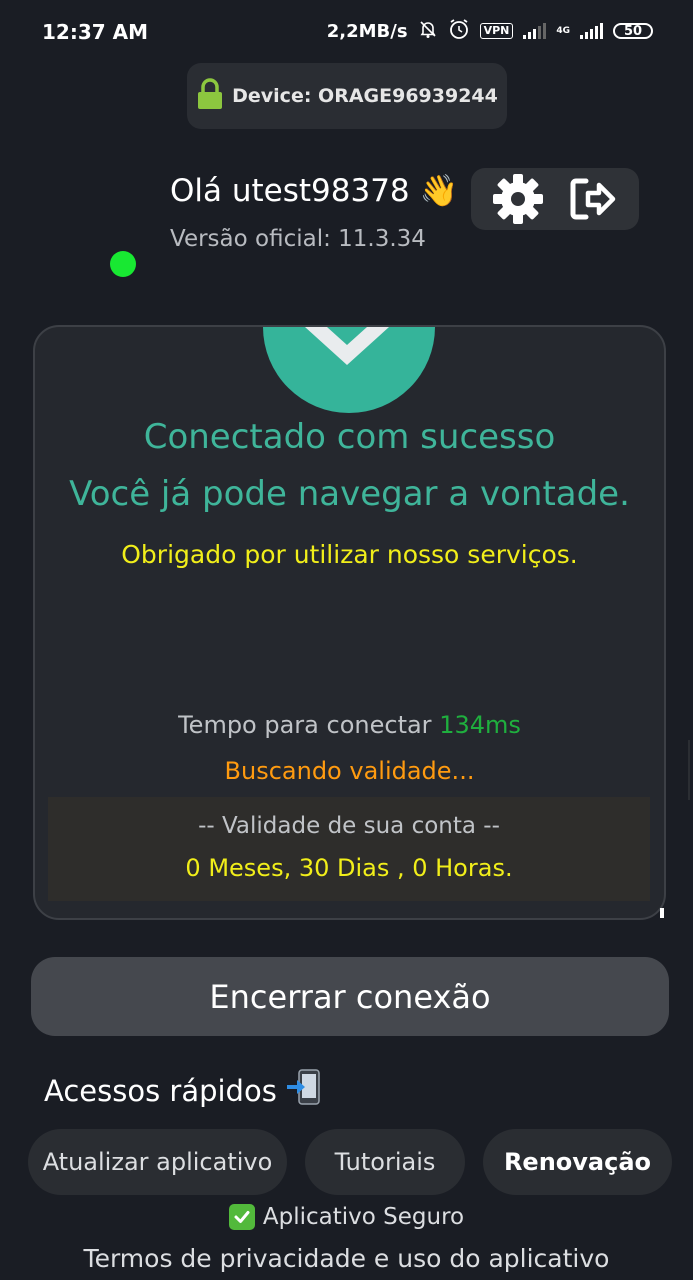 This screenshot has width=693, height=1280. What do you see at coordinates (591, 31) in the screenshot?
I see `cell-signal-icon` at bounding box center [591, 31].